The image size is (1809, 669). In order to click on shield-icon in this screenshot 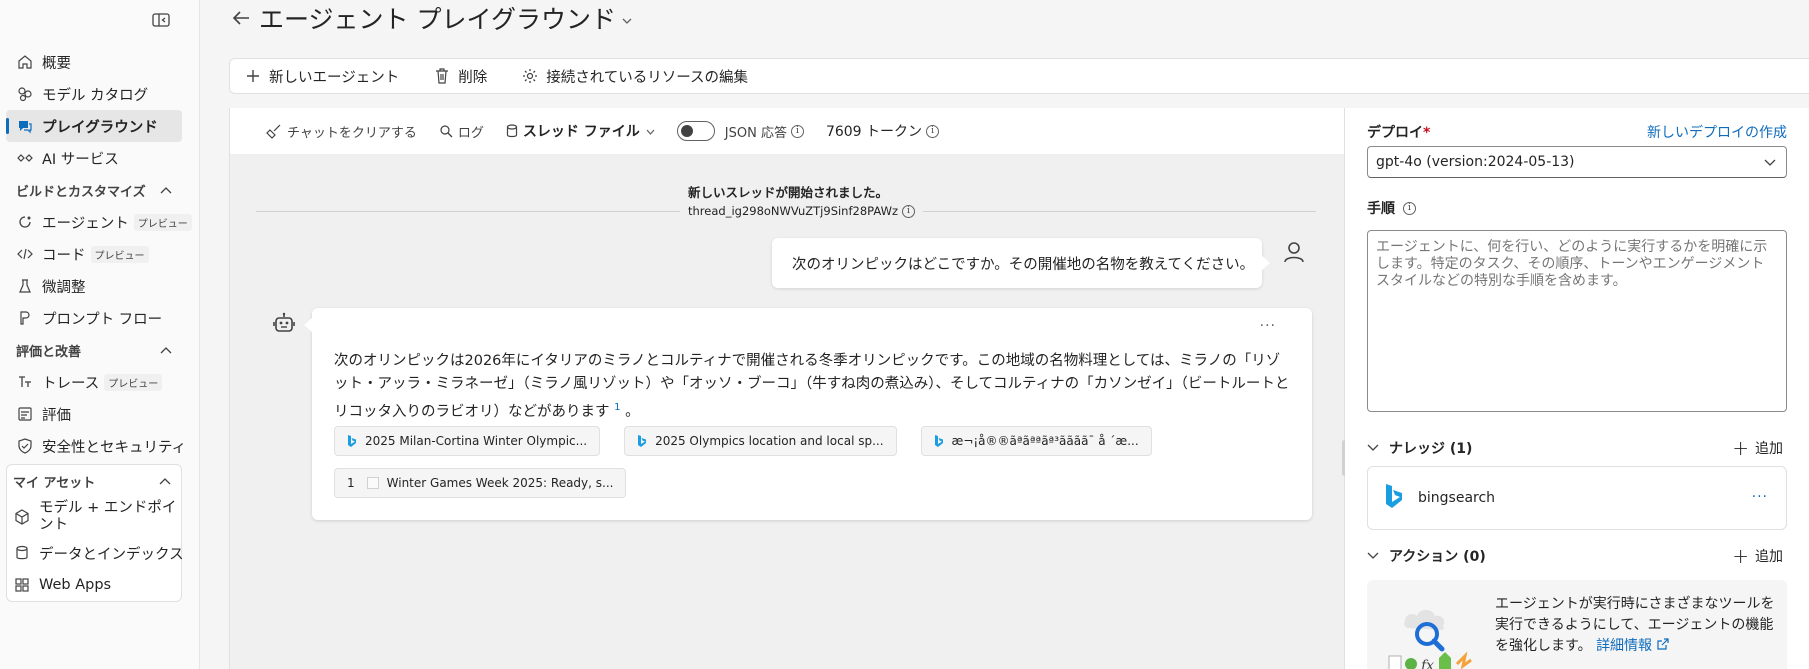, I will do `click(25, 446)`.